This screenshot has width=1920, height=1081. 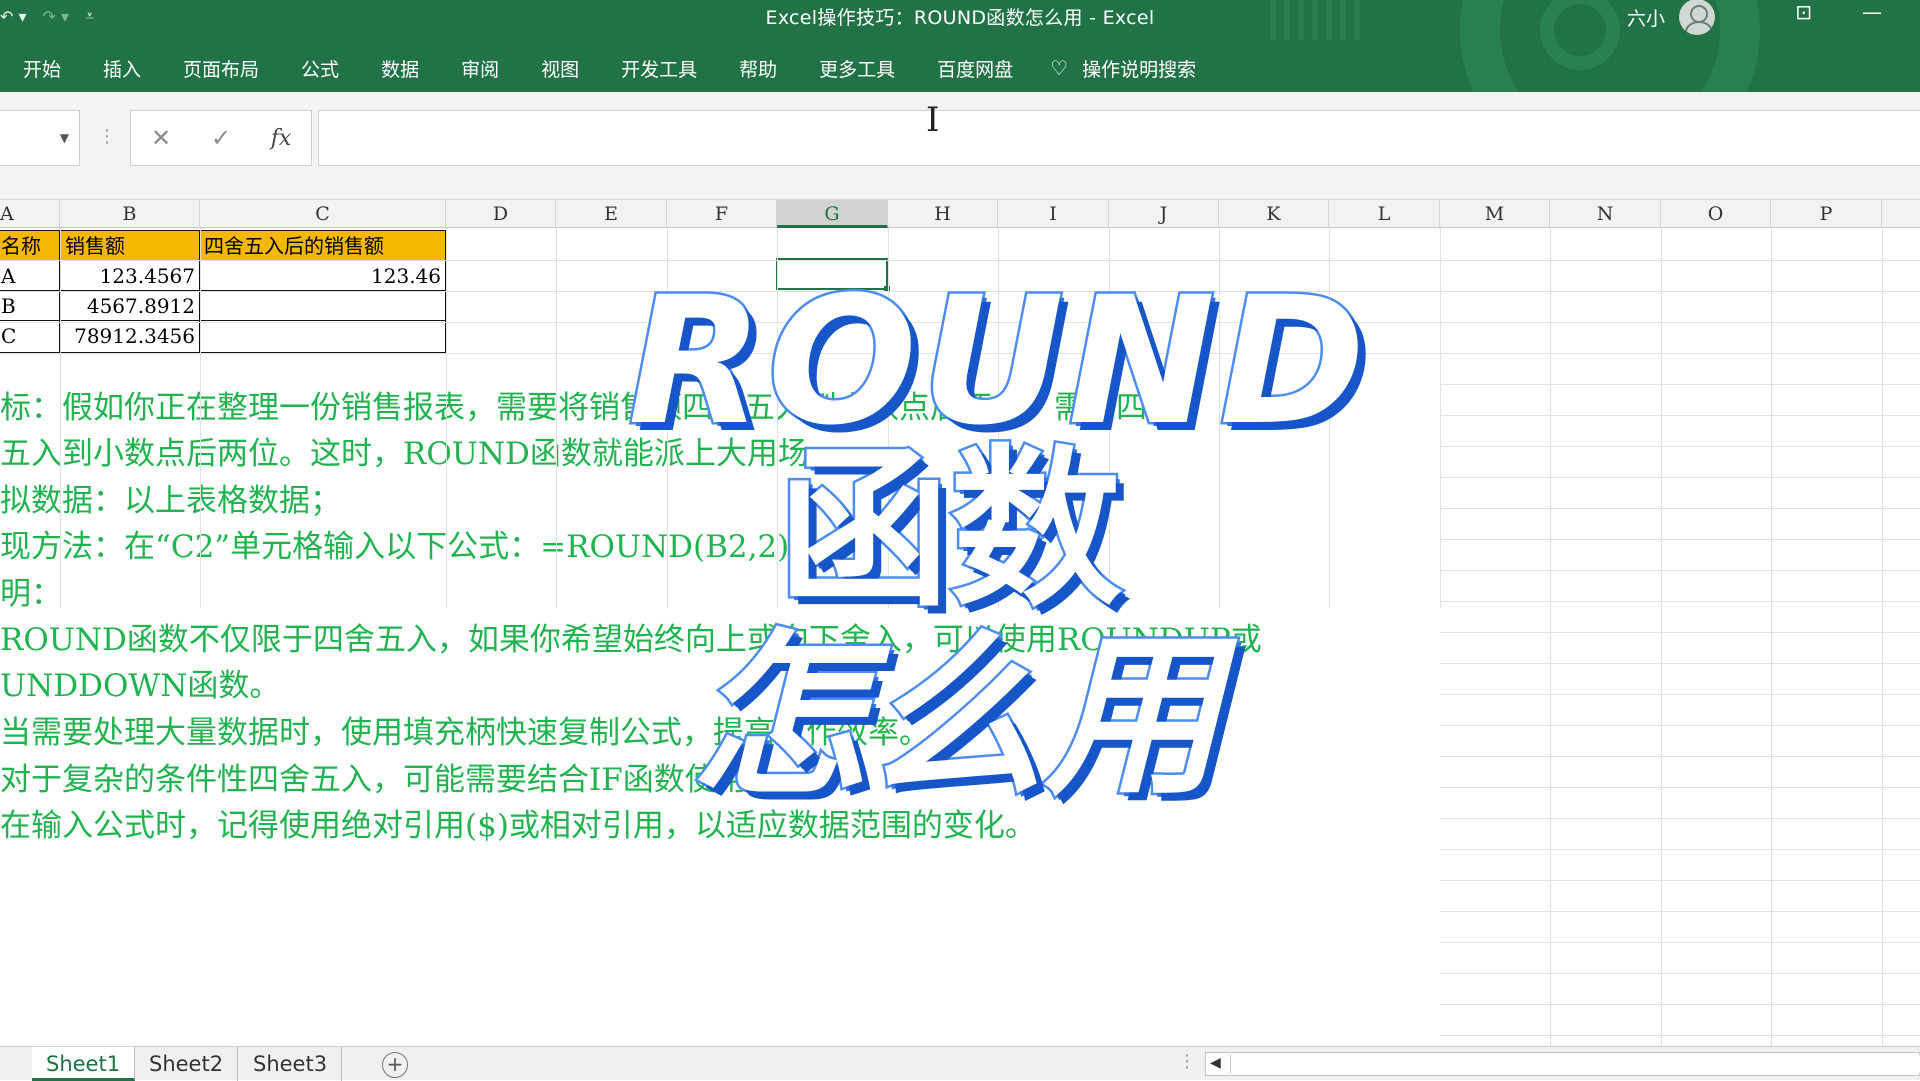 What do you see at coordinates (129, 305) in the screenshot?
I see `table-cell: 4567.8912` at bounding box center [129, 305].